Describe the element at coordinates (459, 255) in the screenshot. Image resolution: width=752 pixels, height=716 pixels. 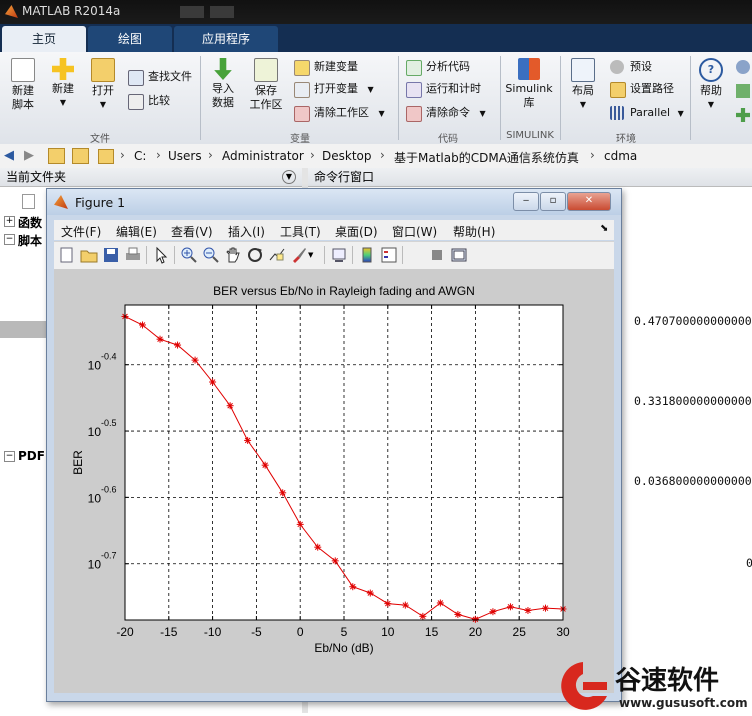
I see `show-plot-tools-icon` at that location.